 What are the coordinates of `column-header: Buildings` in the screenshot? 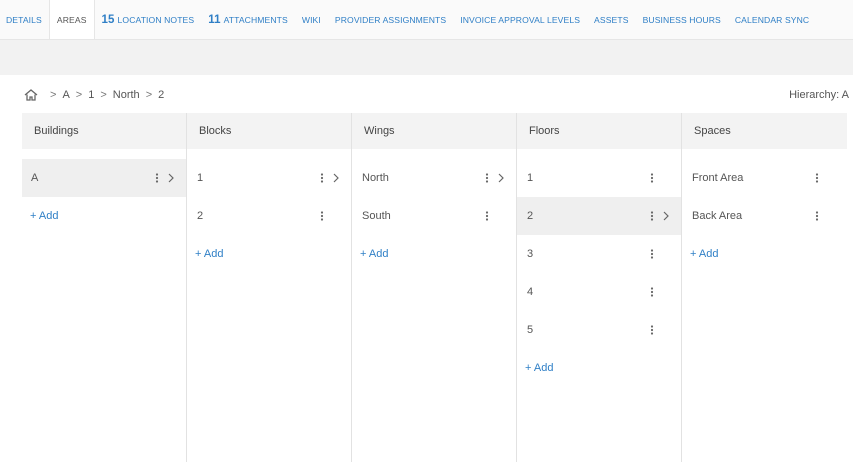 It's located at (104, 131).